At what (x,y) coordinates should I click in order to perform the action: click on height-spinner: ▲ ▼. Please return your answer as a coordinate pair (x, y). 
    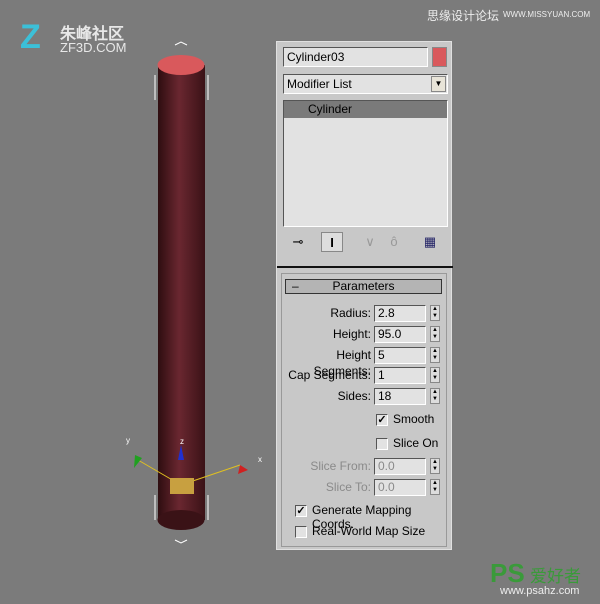
    Looking at the image, I should click on (435, 334).